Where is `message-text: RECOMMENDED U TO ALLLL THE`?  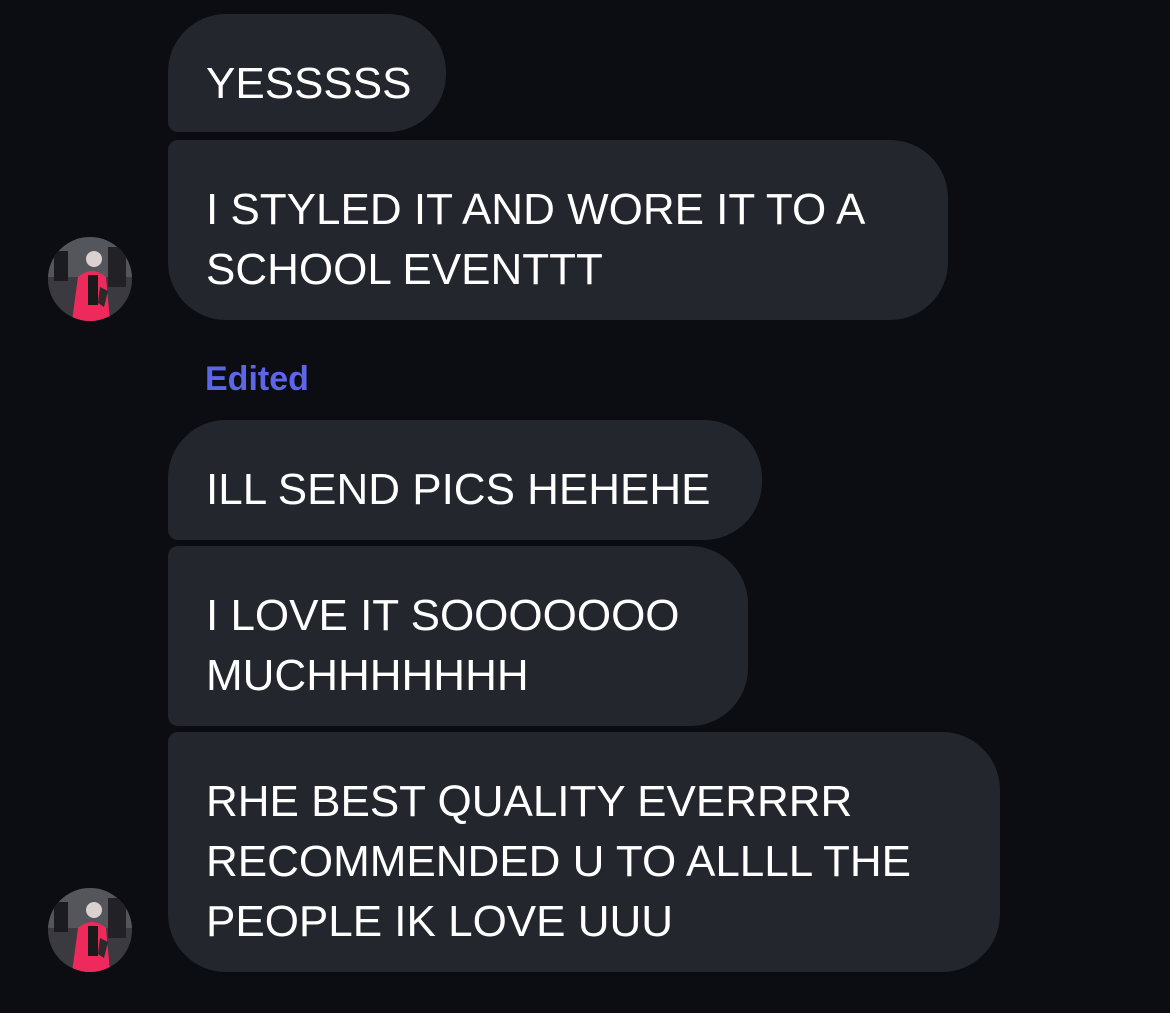 message-text: RECOMMENDED U TO ALLLL THE is located at coordinates (559, 861).